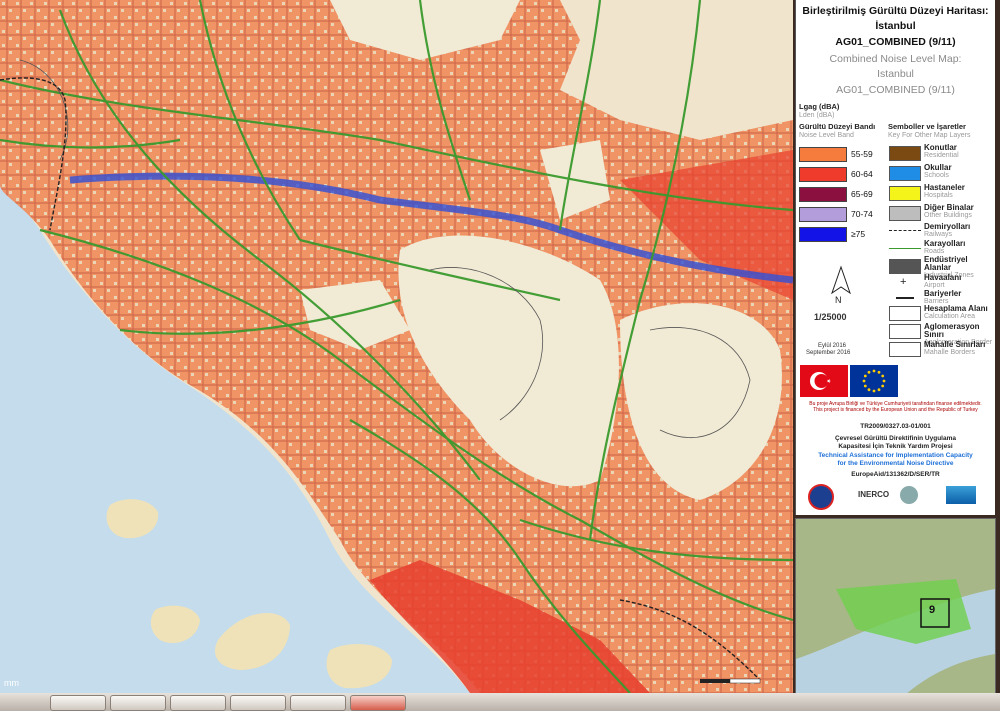 The height and width of the screenshot is (711, 1000). I want to click on band-label: 60-64, so click(862, 174).